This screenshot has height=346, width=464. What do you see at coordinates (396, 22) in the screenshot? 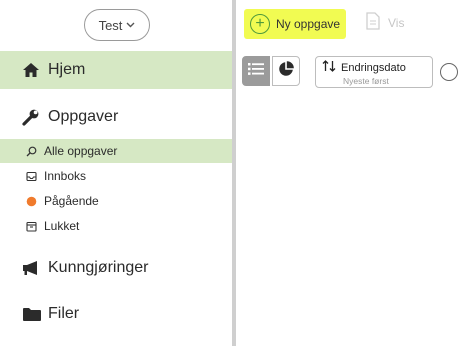
I see `show-label: Vis` at bounding box center [396, 22].